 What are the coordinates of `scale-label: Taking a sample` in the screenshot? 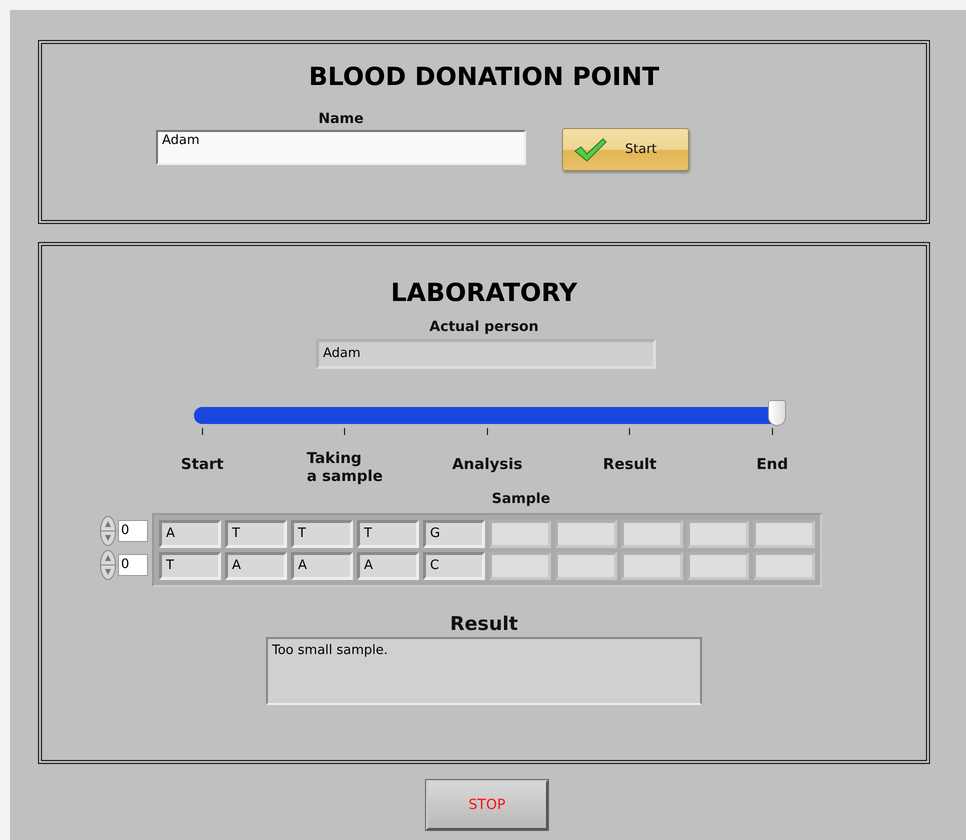 It's located at (344, 467).